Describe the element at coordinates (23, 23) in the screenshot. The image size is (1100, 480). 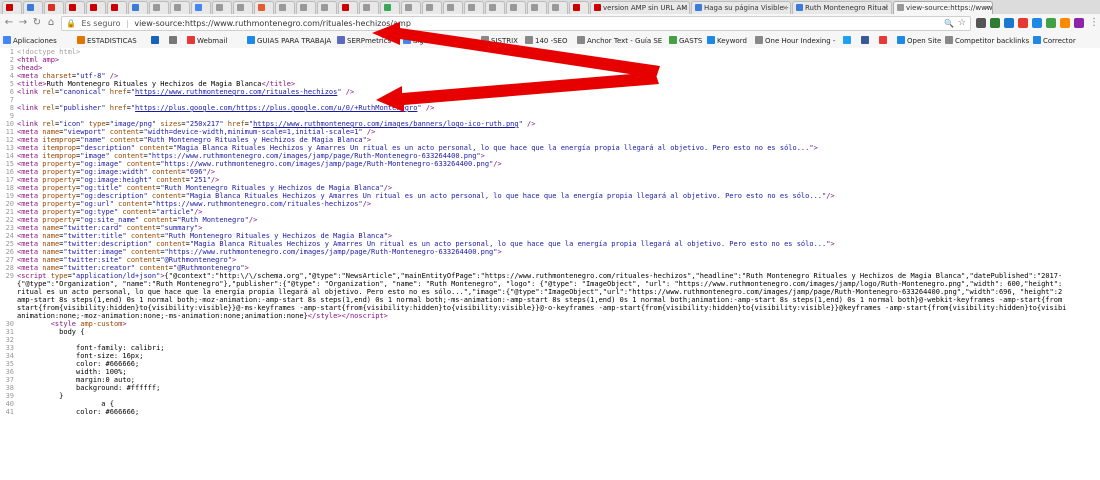
I see `forward-icon: →` at that location.